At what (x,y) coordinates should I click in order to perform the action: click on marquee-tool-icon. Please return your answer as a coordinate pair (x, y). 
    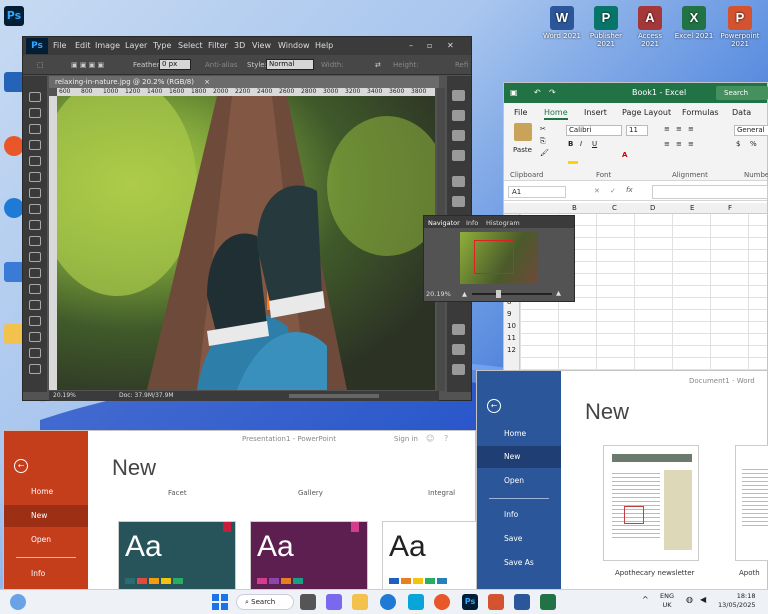
    Looking at the image, I should click on (35, 113).